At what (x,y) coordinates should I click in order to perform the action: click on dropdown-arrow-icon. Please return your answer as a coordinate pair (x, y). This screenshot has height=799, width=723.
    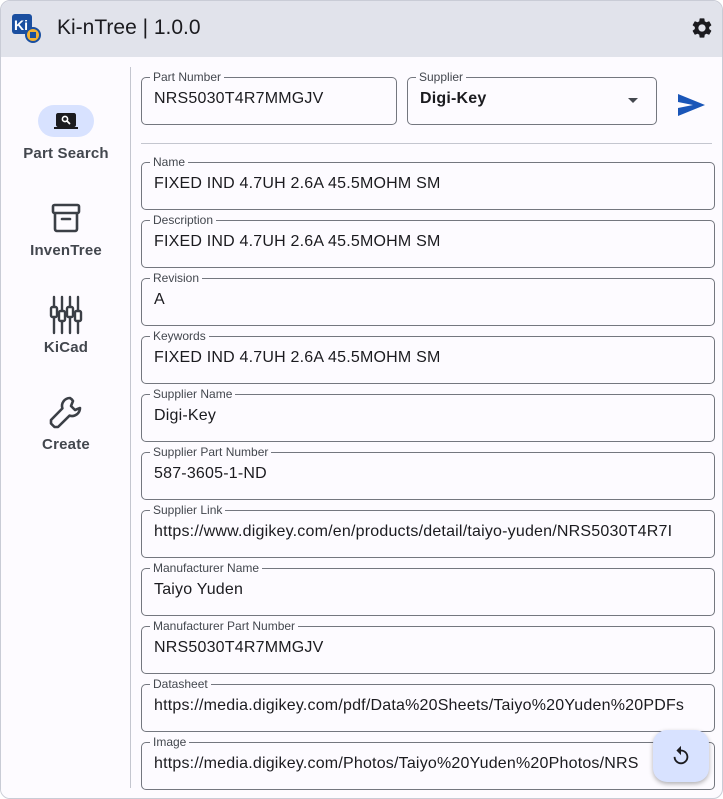
    Looking at the image, I should click on (633, 100).